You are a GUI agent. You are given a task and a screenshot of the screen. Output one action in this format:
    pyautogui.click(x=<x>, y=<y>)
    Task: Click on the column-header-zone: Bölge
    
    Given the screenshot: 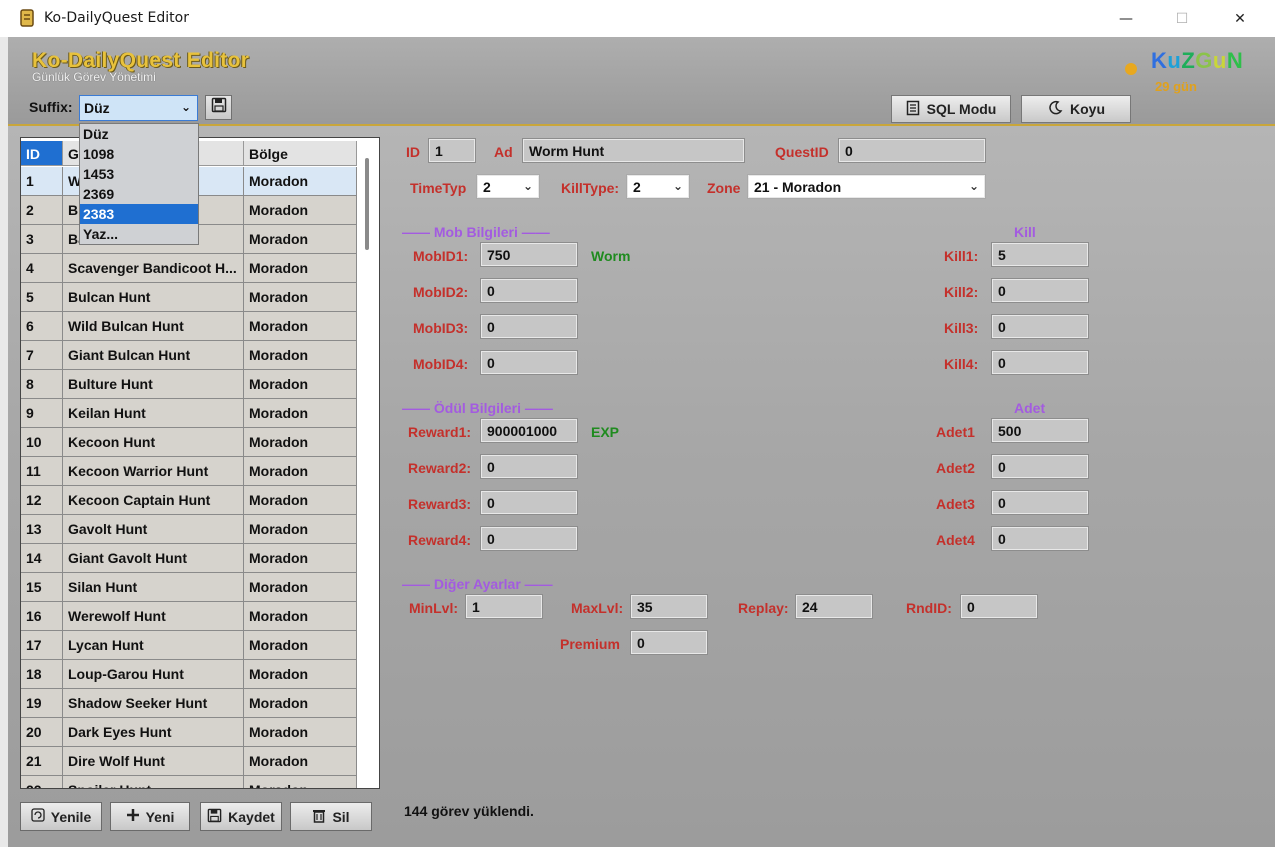 What is the action you would take?
    pyautogui.click(x=300, y=153)
    